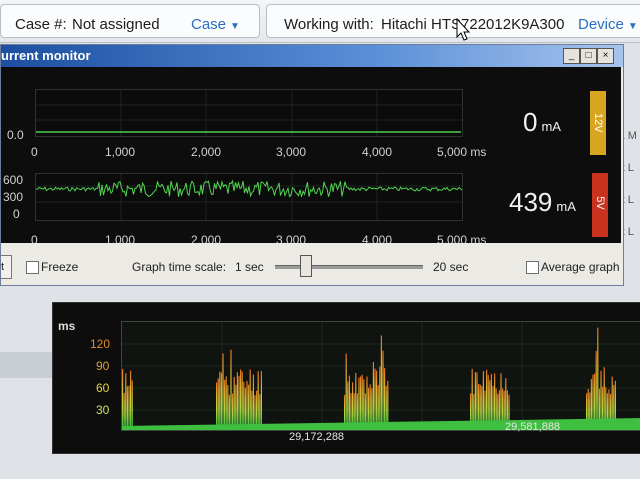  What do you see at coordinates (34, 152) in the screenshot?
I see `xtick-12v: 0` at bounding box center [34, 152].